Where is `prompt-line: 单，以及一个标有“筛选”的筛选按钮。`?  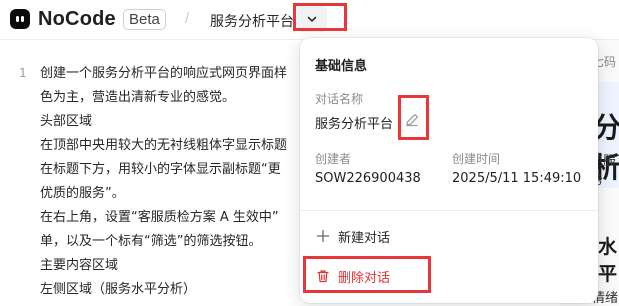 prompt-line: 单，以及一个标有“筛选”的筛选按钮。 is located at coordinates (151, 241).